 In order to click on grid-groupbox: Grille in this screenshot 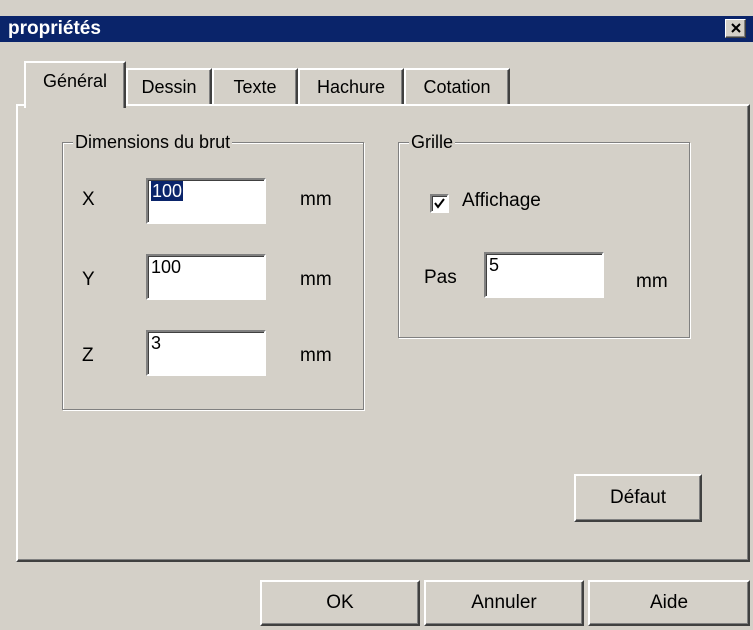, I will do `click(544, 234)`.